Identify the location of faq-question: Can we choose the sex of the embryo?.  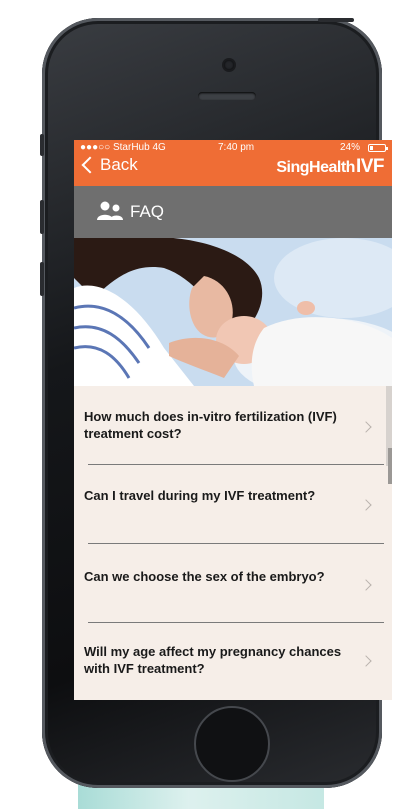
(204, 576).